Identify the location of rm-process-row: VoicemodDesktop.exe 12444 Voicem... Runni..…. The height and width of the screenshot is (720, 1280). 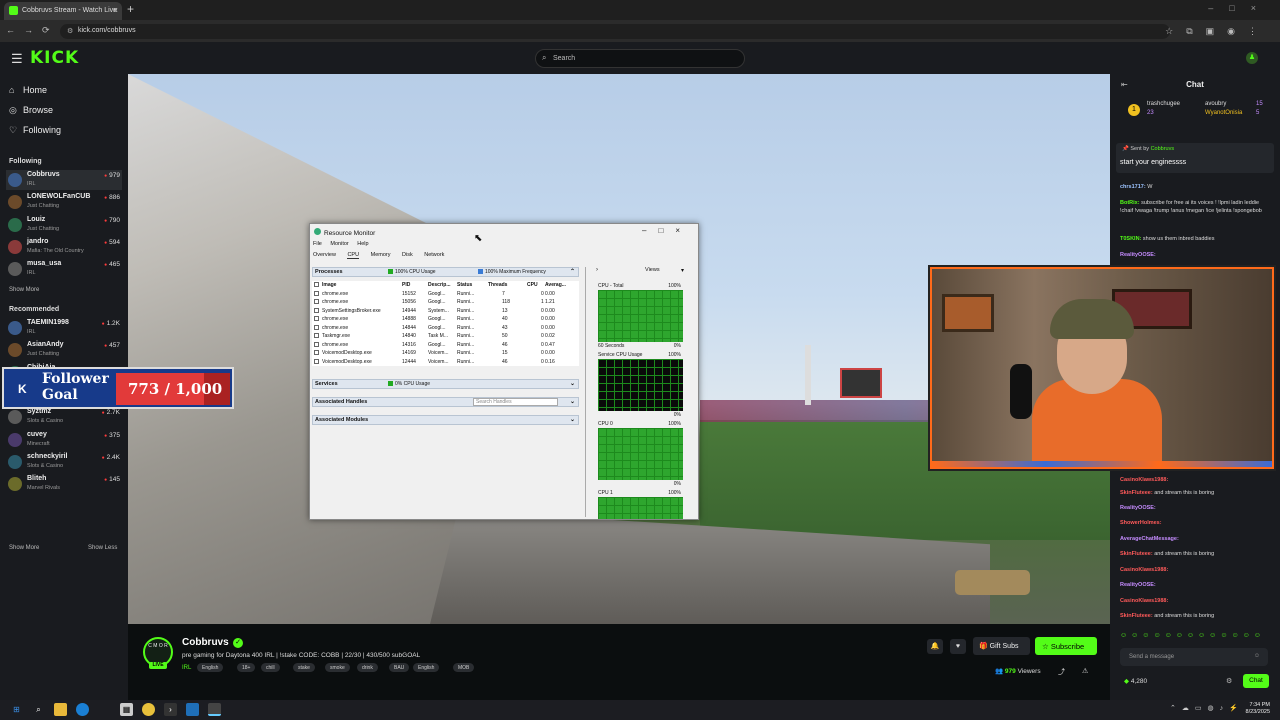
(445, 362).